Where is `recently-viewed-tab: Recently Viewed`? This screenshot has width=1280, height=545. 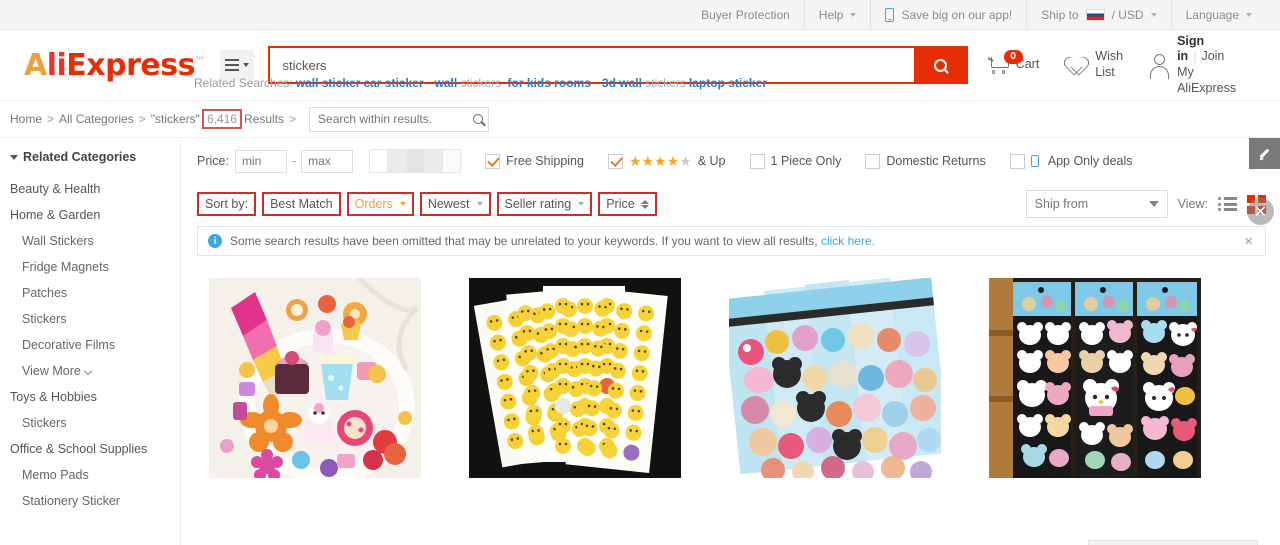
recently-viewed-tab: Recently Viewed is located at coordinates (1173, 542).